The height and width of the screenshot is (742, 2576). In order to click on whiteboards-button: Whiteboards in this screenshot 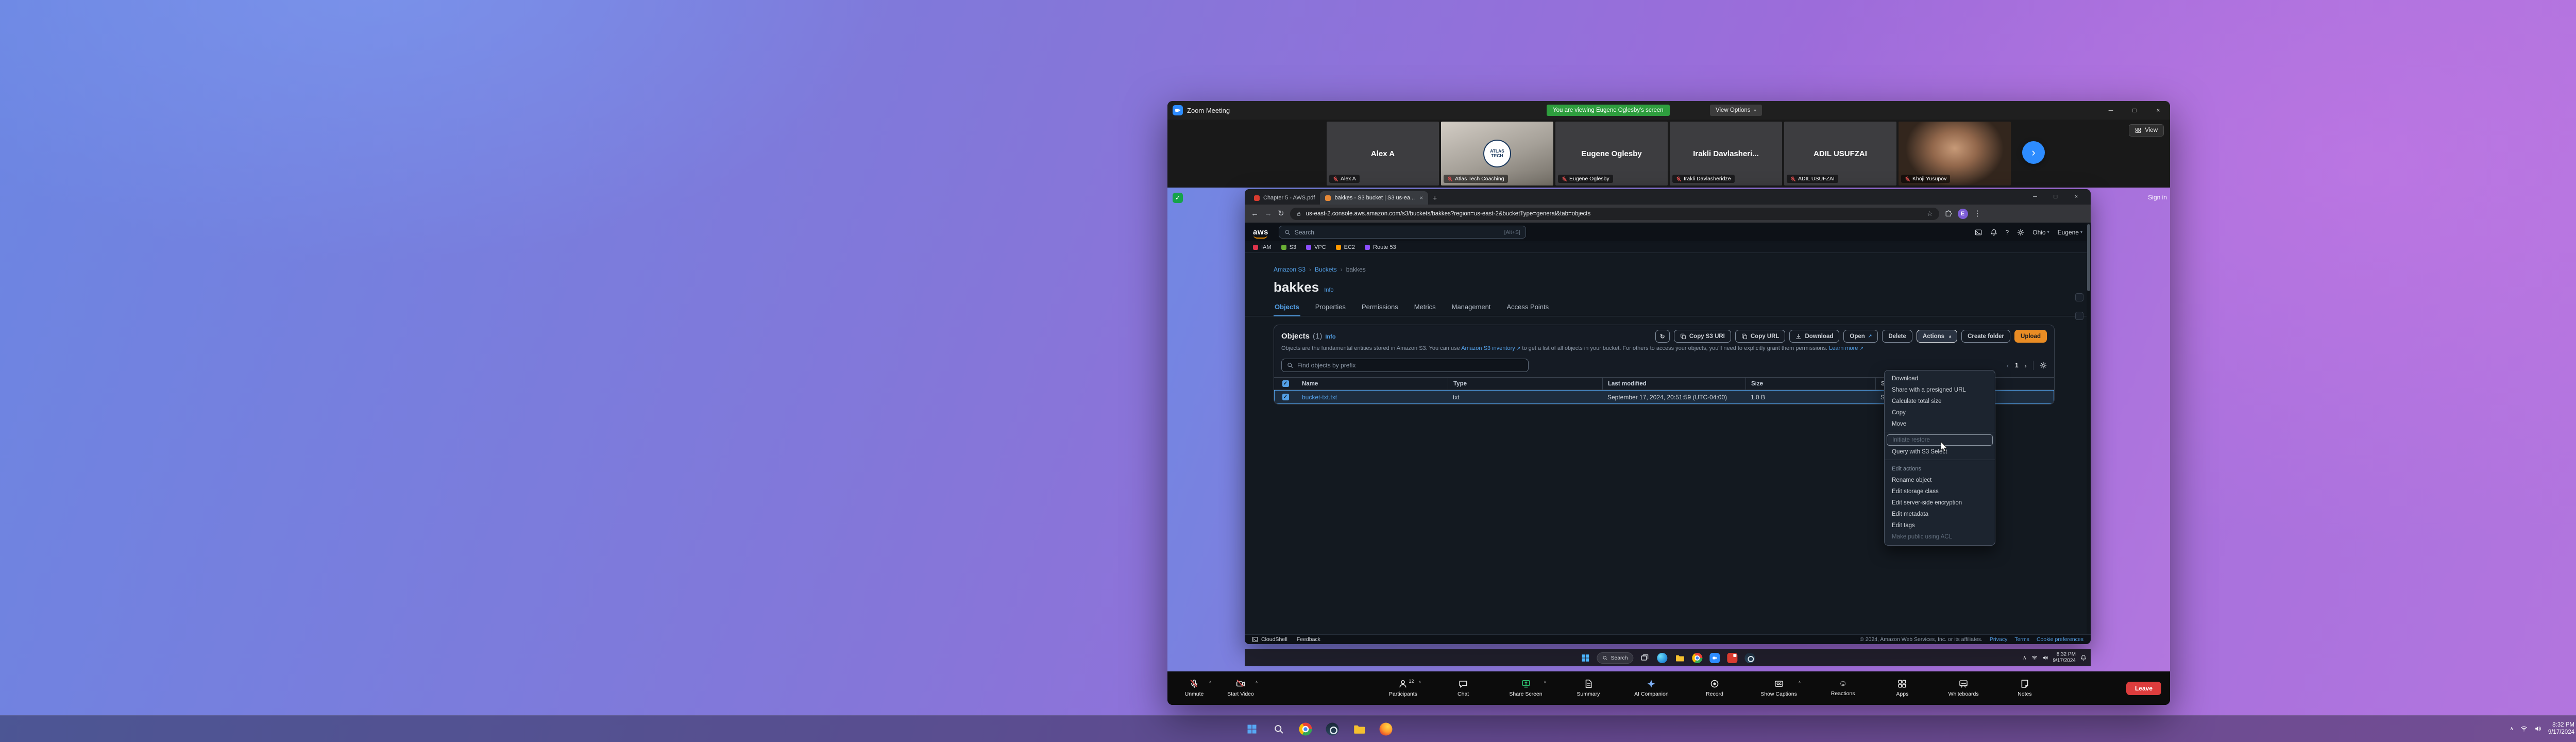, I will do `click(1963, 688)`.